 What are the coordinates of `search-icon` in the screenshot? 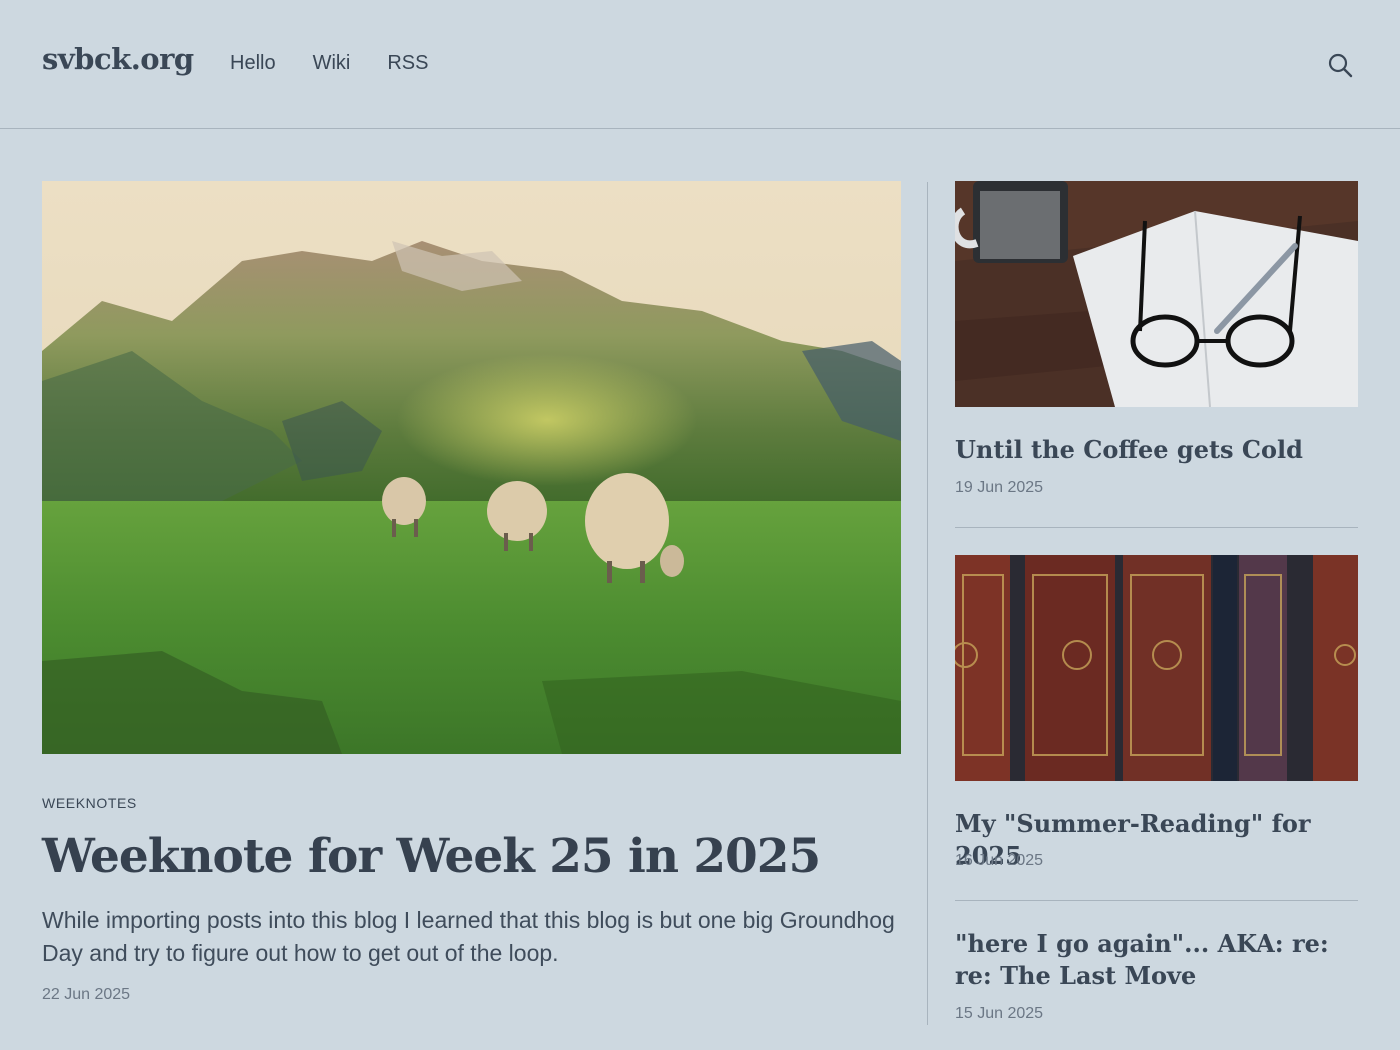 It's located at (1340, 65).